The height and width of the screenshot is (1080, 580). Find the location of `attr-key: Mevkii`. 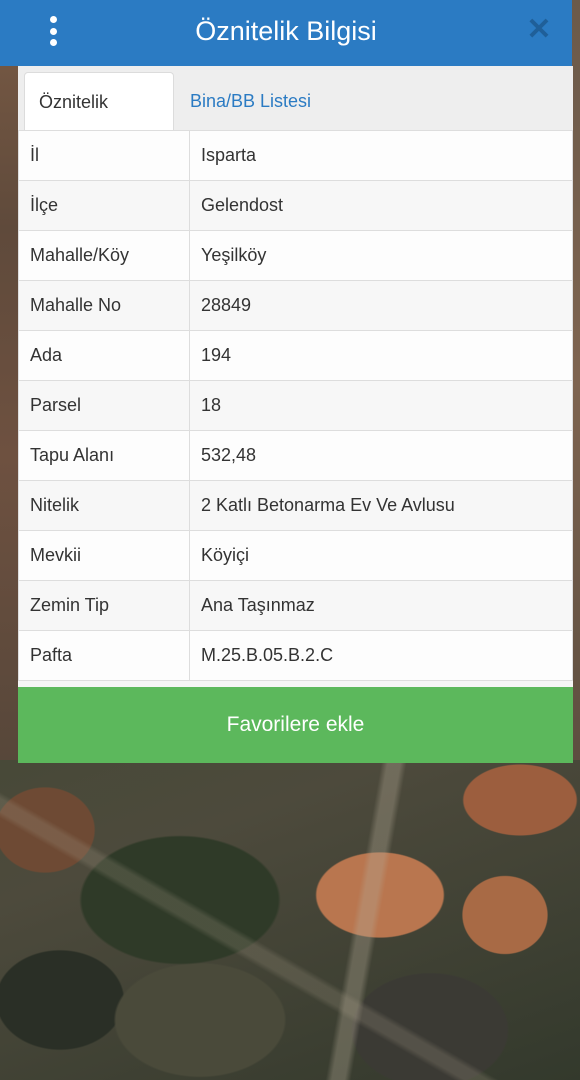

attr-key: Mevkii is located at coordinates (104, 555).